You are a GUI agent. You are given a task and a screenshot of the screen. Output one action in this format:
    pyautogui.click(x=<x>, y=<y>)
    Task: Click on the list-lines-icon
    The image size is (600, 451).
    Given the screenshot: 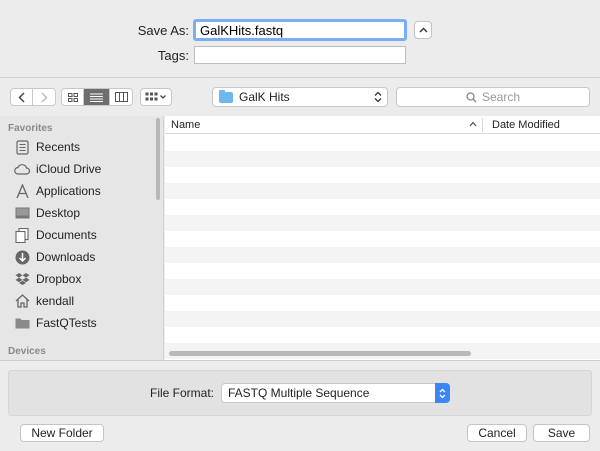 What is the action you would take?
    pyautogui.click(x=96, y=97)
    